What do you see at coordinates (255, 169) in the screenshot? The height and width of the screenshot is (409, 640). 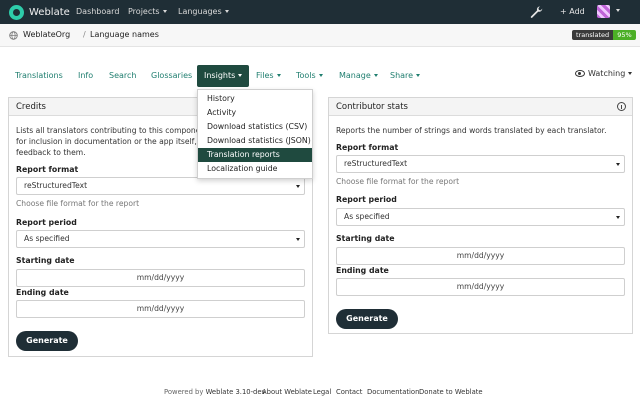 I see `menu-item-localization-guide: Localization guide` at bounding box center [255, 169].